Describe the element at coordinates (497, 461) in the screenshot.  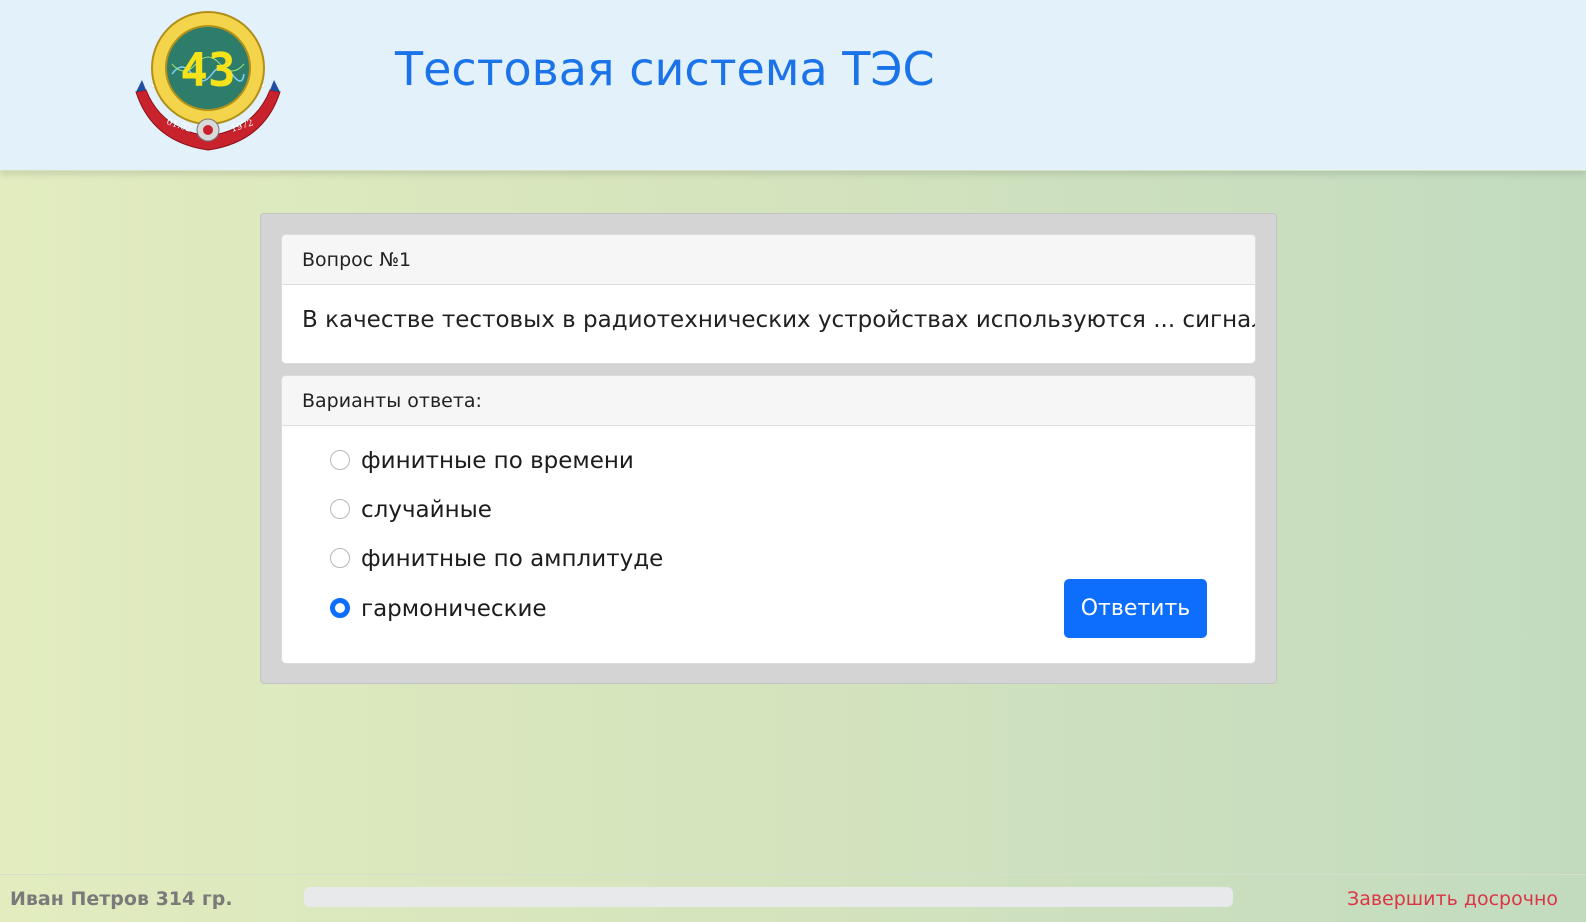
I see `answer-option-label: финитные по времени` at that location.